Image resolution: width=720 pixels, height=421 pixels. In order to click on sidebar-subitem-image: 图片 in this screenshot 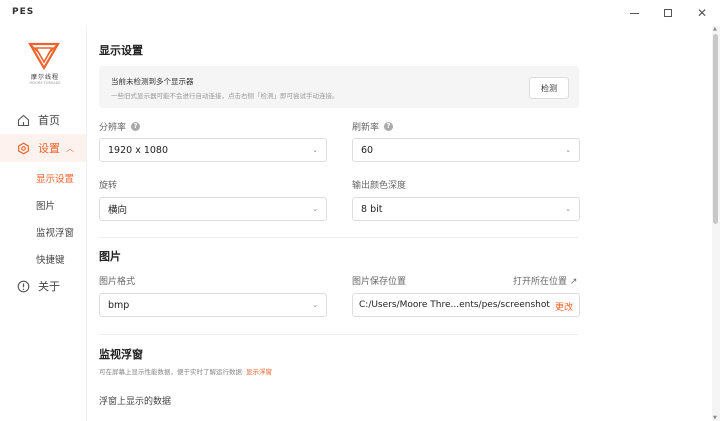, I will do `click(45, 205)`.